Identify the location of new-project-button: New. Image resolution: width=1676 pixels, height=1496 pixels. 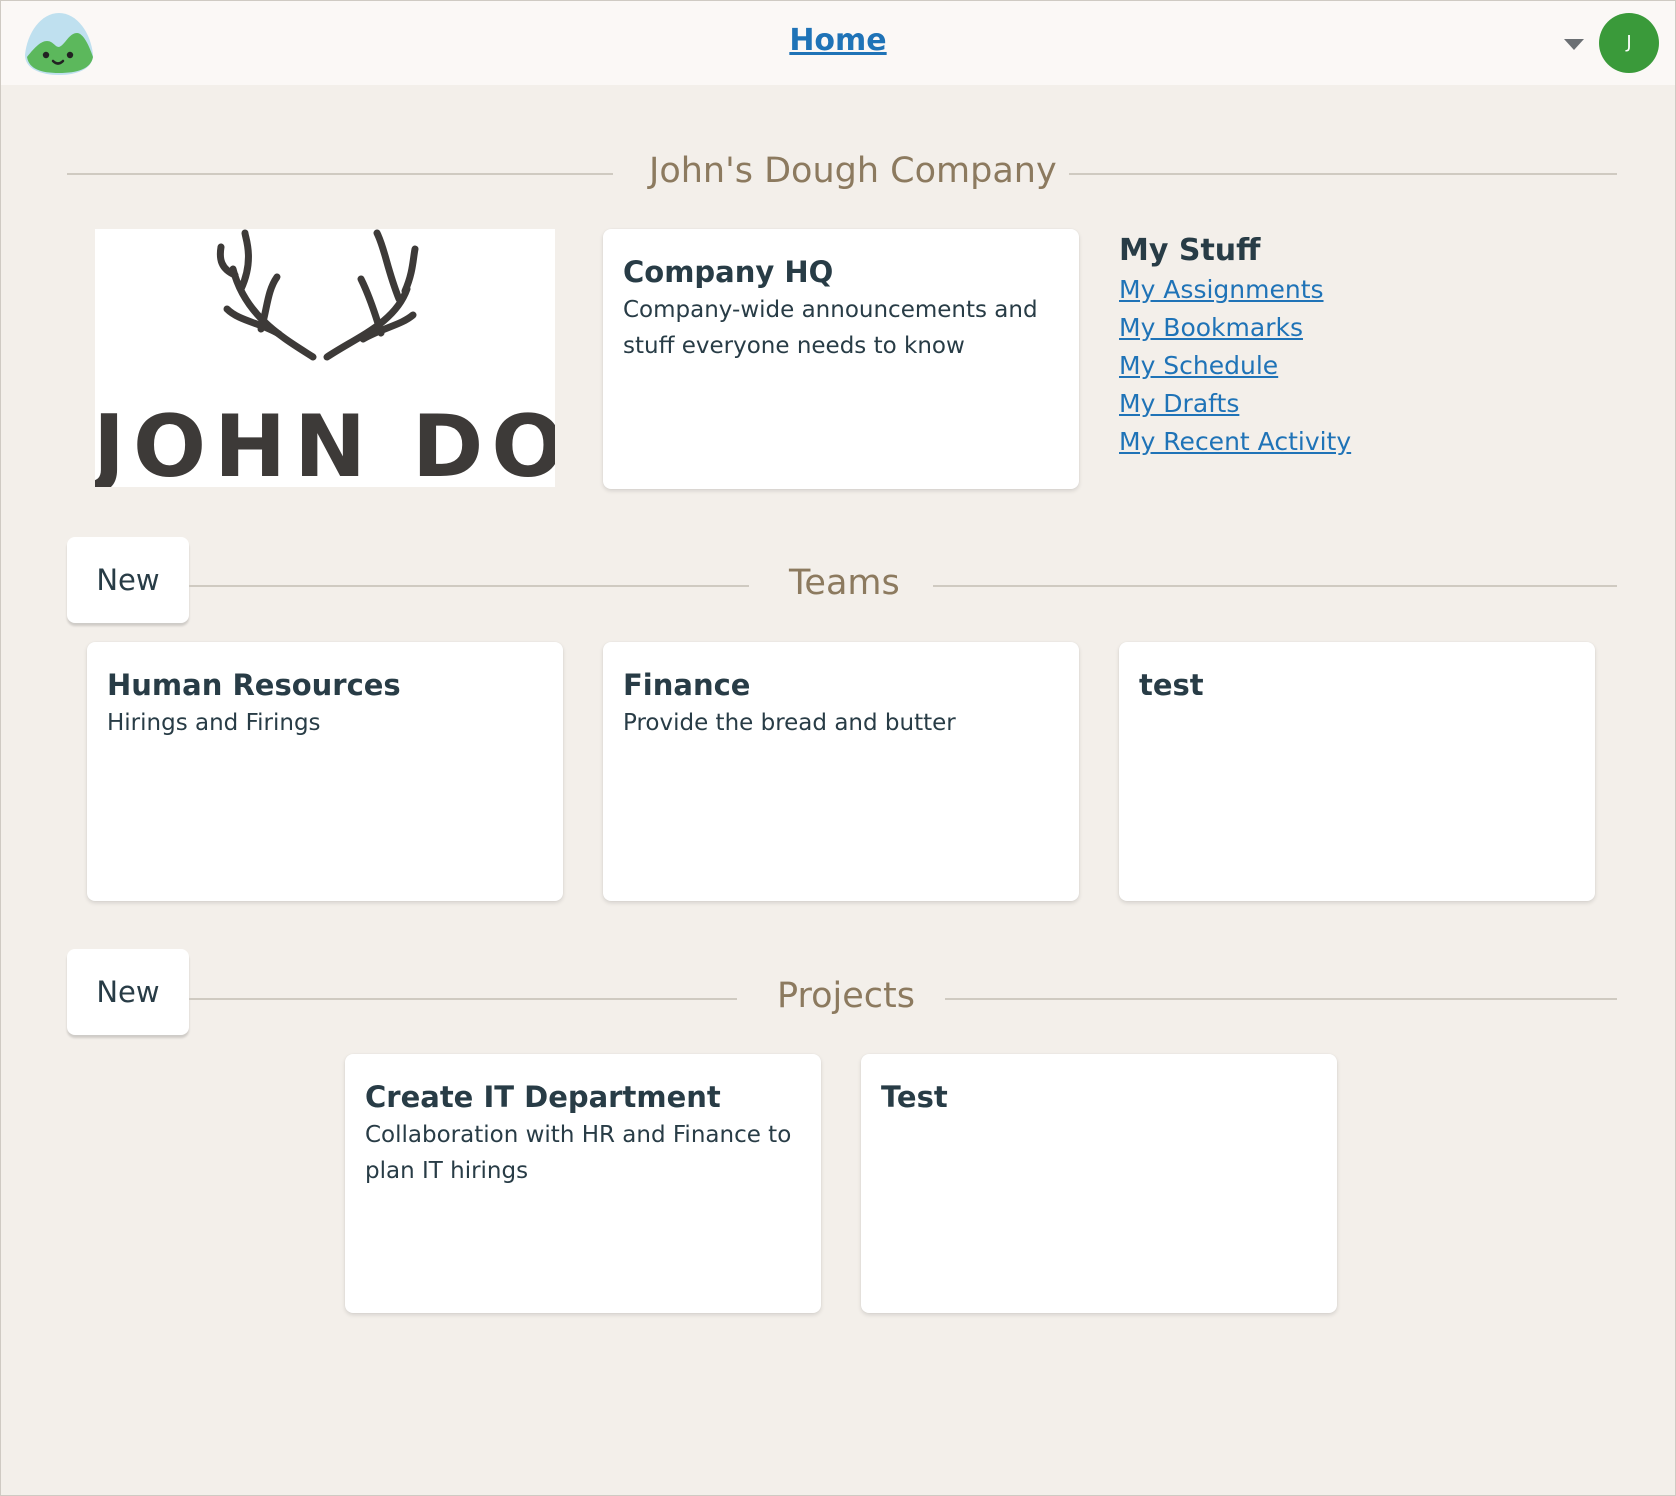
(128, 992).